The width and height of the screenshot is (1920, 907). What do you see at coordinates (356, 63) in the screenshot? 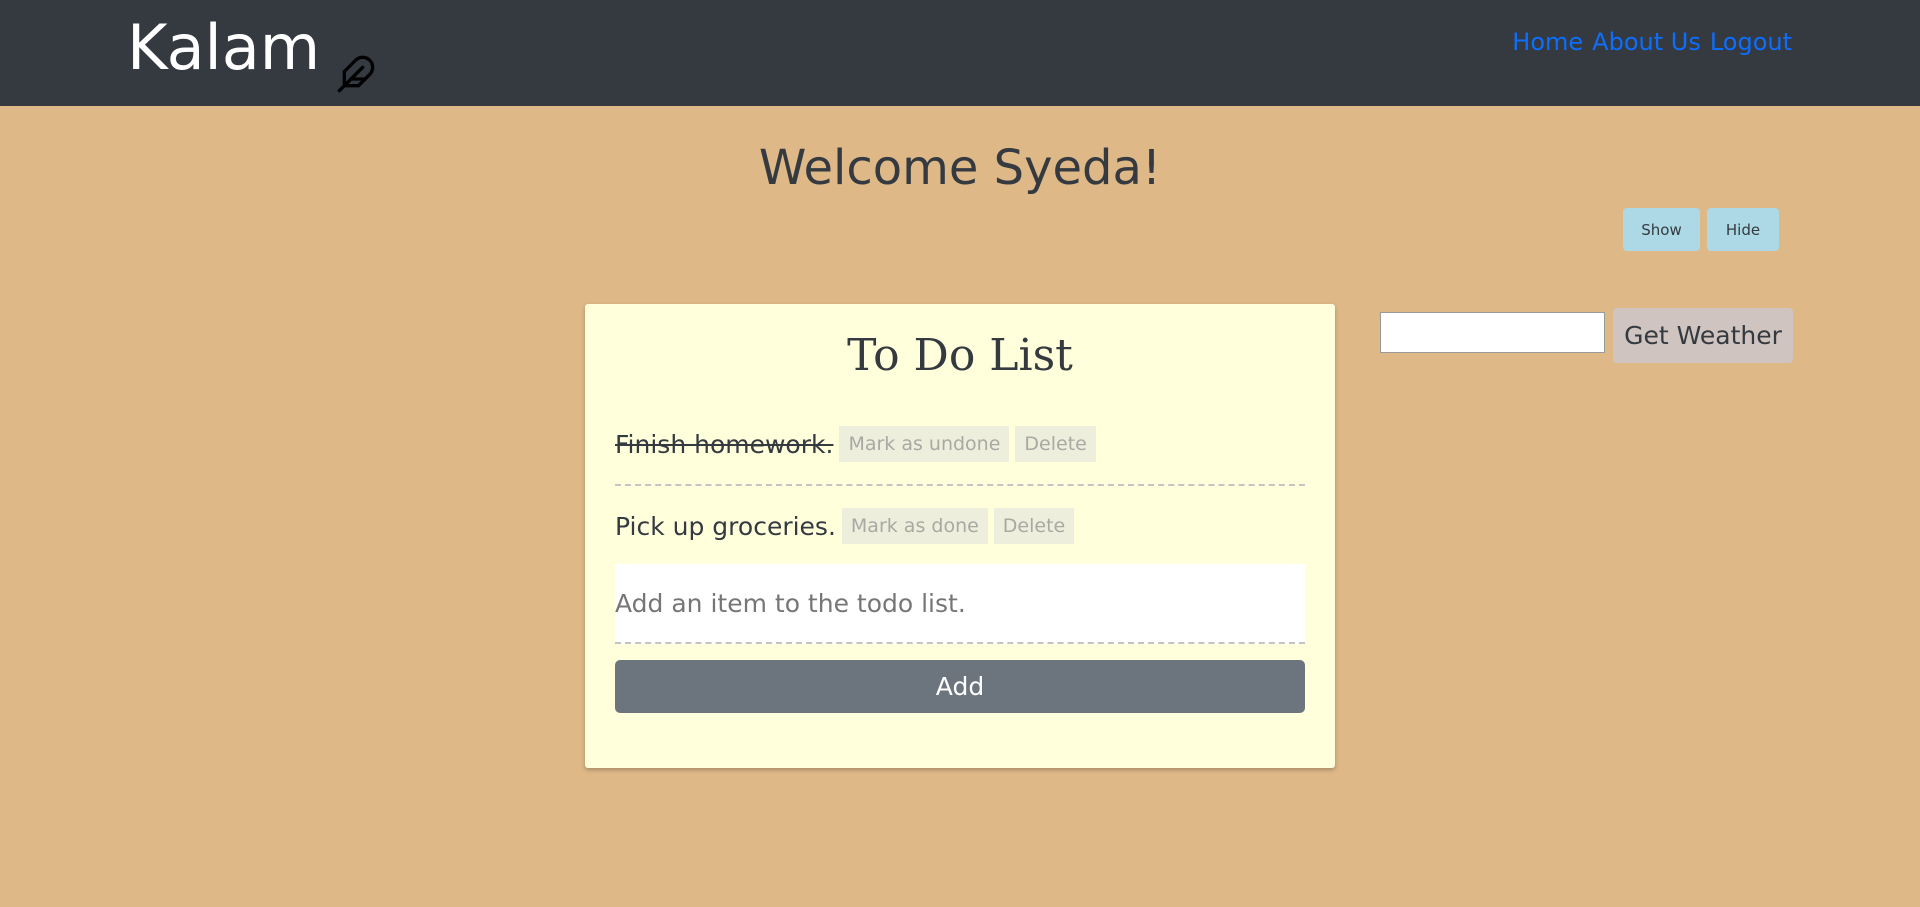
I see `feather-icon` at bounding box center [356, 63].